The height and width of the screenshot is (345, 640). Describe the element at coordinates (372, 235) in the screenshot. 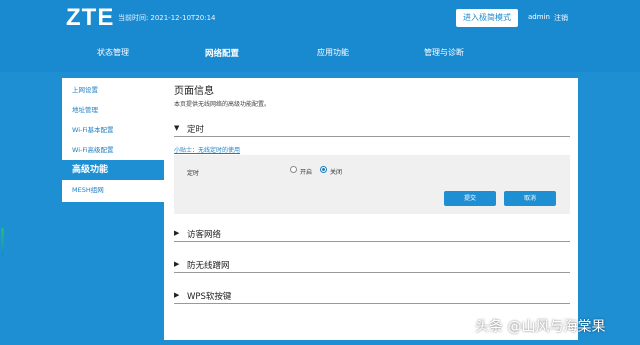

I see `section-guest-network-header: ▶ 访客网络` at that location.